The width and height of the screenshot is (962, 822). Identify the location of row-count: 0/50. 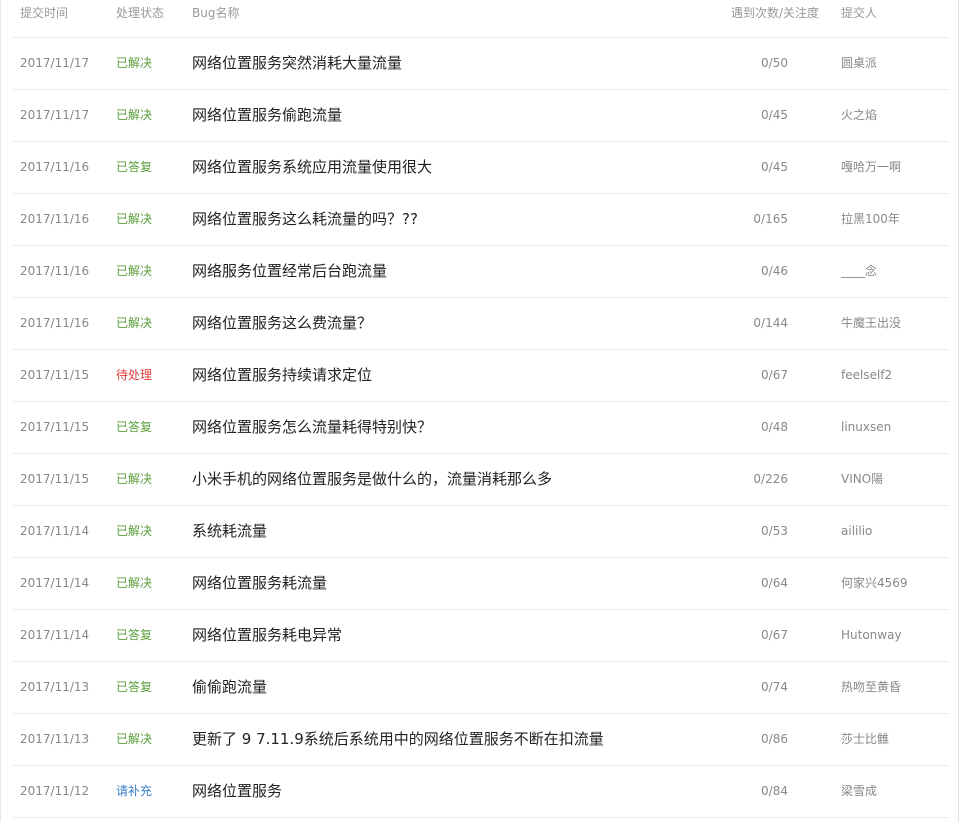
(774, 63).